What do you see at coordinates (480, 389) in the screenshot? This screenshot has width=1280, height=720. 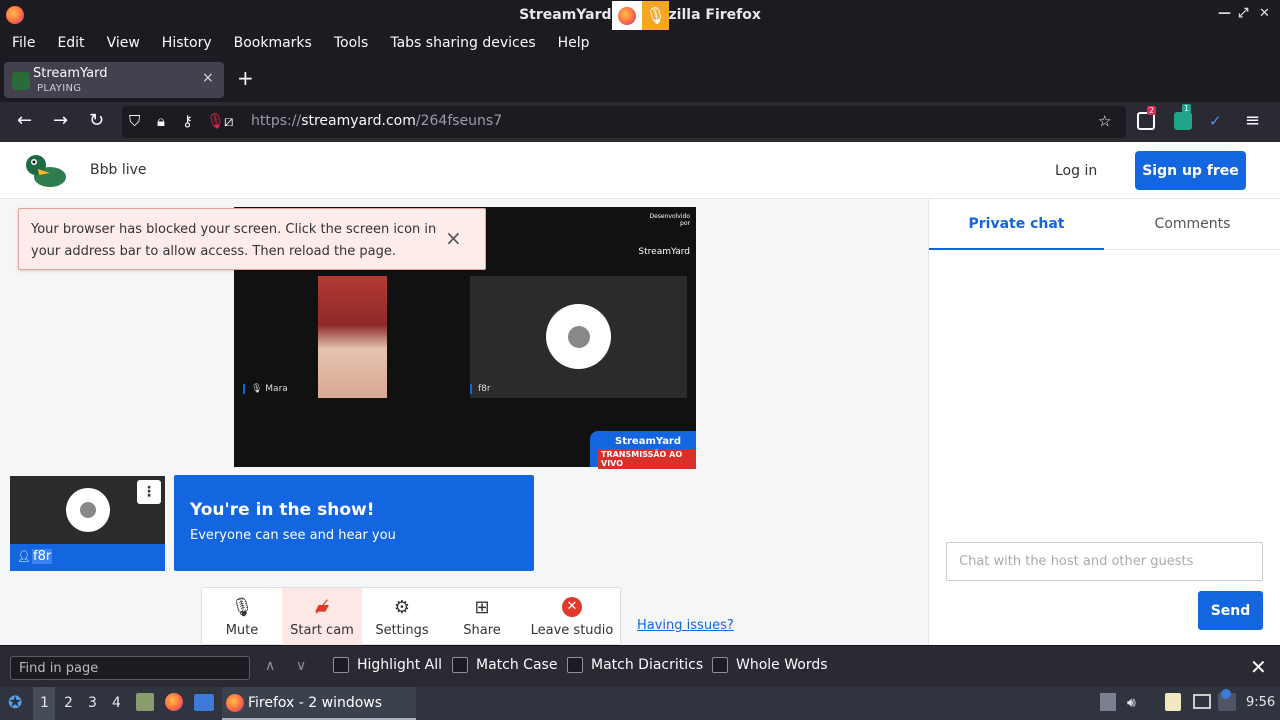 I see `participant-label-f8r: f8r` at bounding box center [480, 389].